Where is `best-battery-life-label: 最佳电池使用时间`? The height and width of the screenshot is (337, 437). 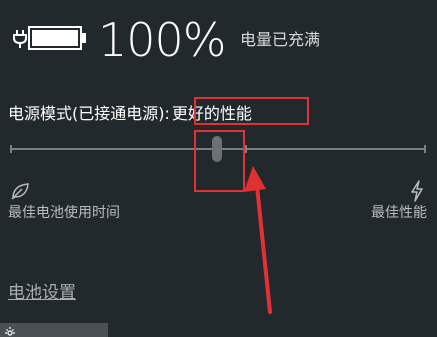
best-battery-life-label: 最佳电池使用时间 is located at coordinates (64, 213).